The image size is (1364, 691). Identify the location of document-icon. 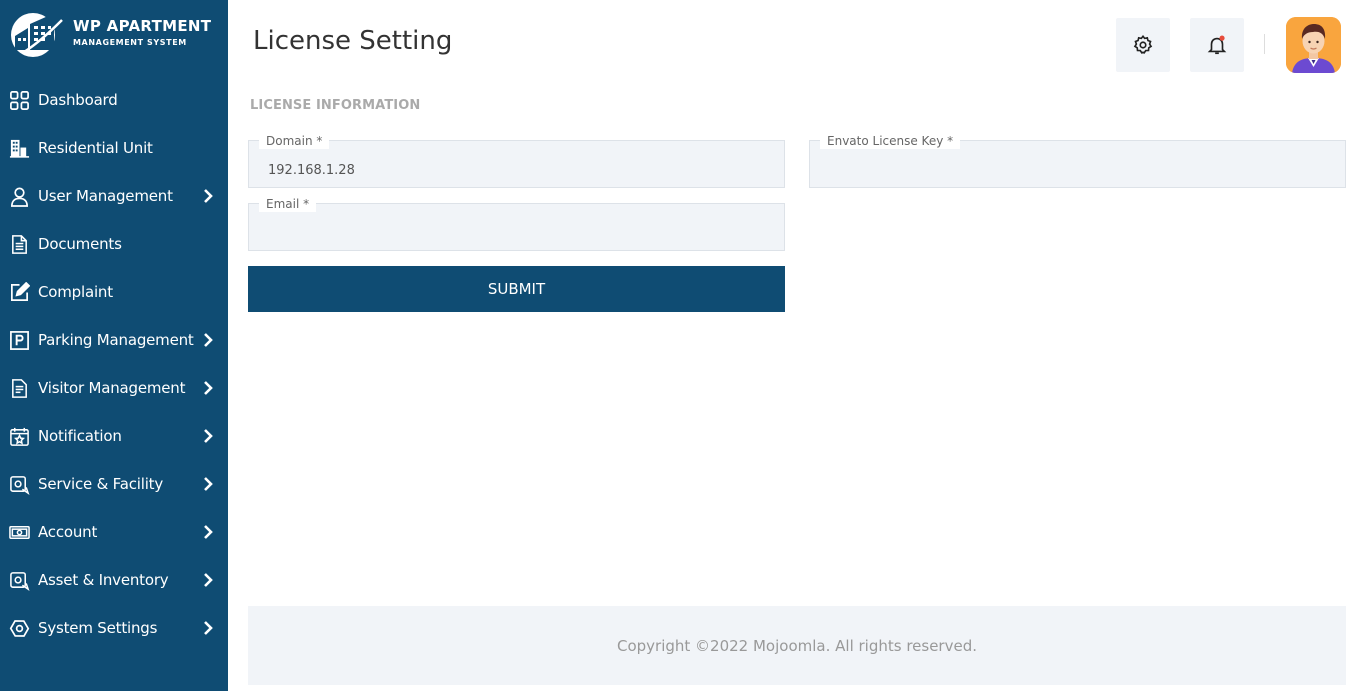
(19, 244).